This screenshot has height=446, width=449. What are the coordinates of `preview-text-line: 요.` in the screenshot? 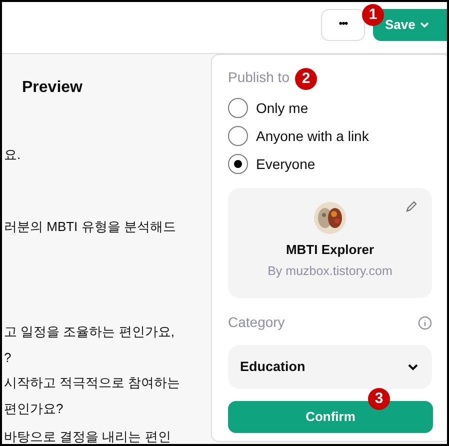 It's located at (12, 155).